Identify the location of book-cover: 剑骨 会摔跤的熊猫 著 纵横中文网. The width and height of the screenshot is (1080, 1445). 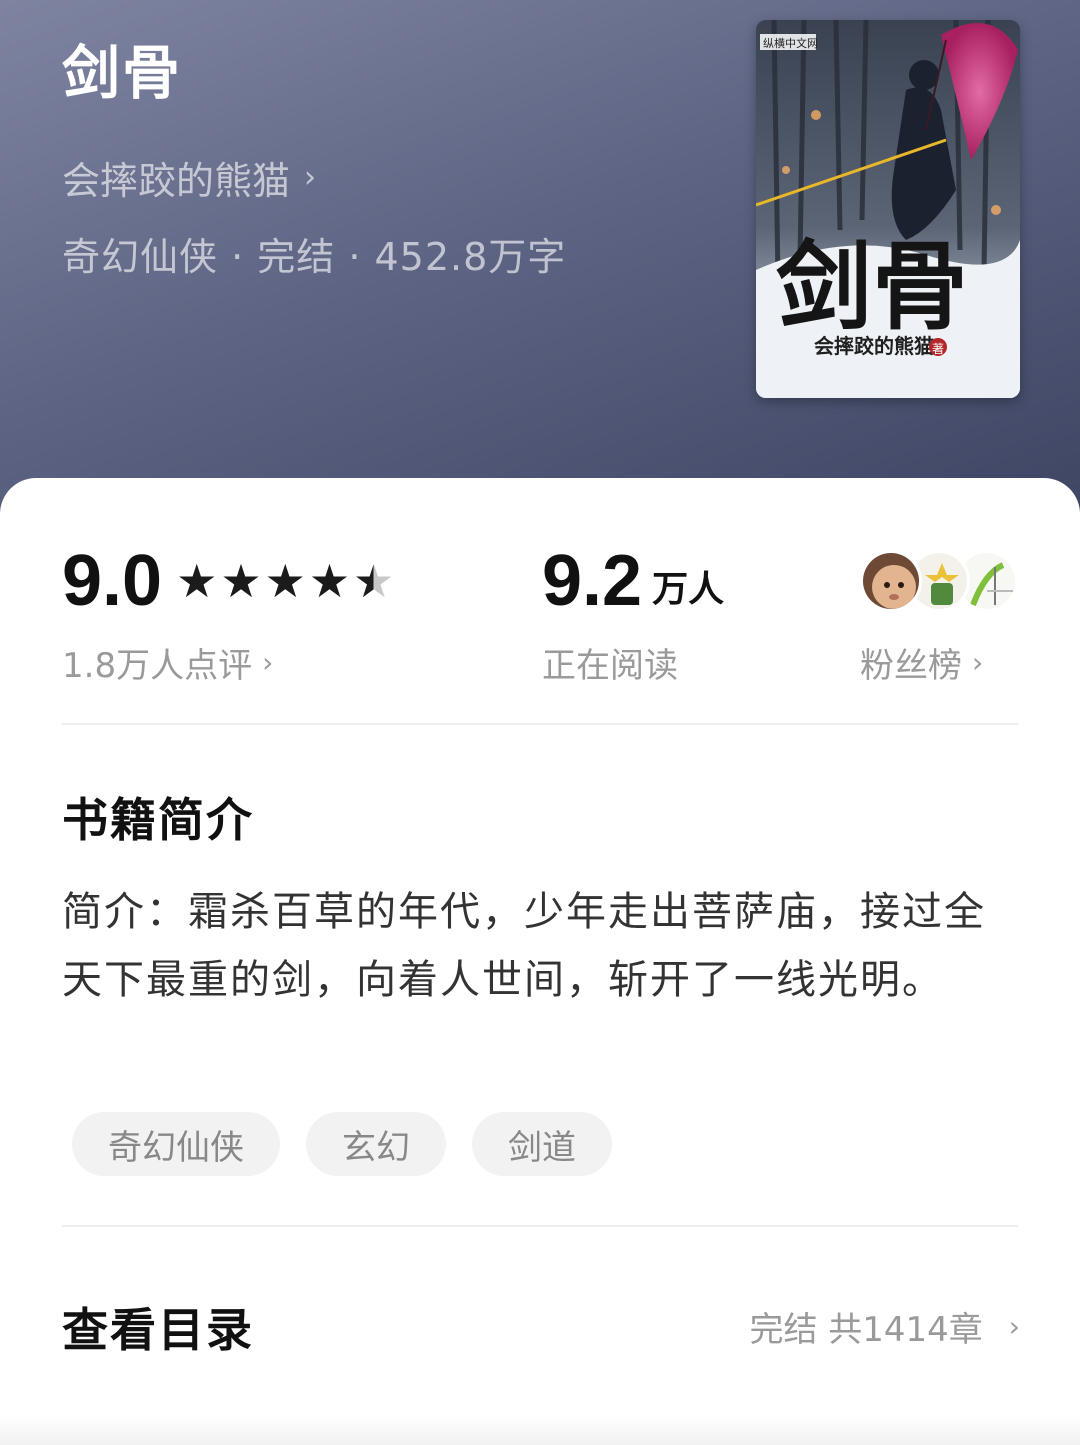
(888, 209).